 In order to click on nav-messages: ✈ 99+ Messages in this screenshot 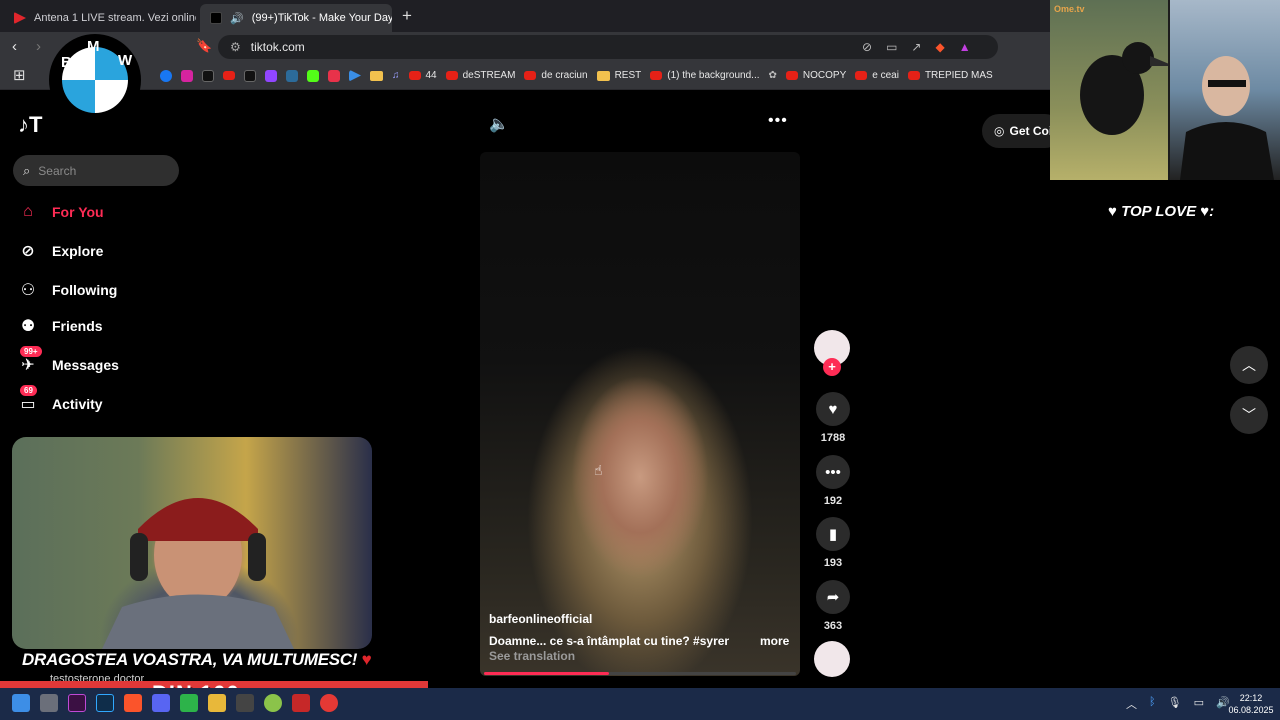, I will do `click(68, 360)`.